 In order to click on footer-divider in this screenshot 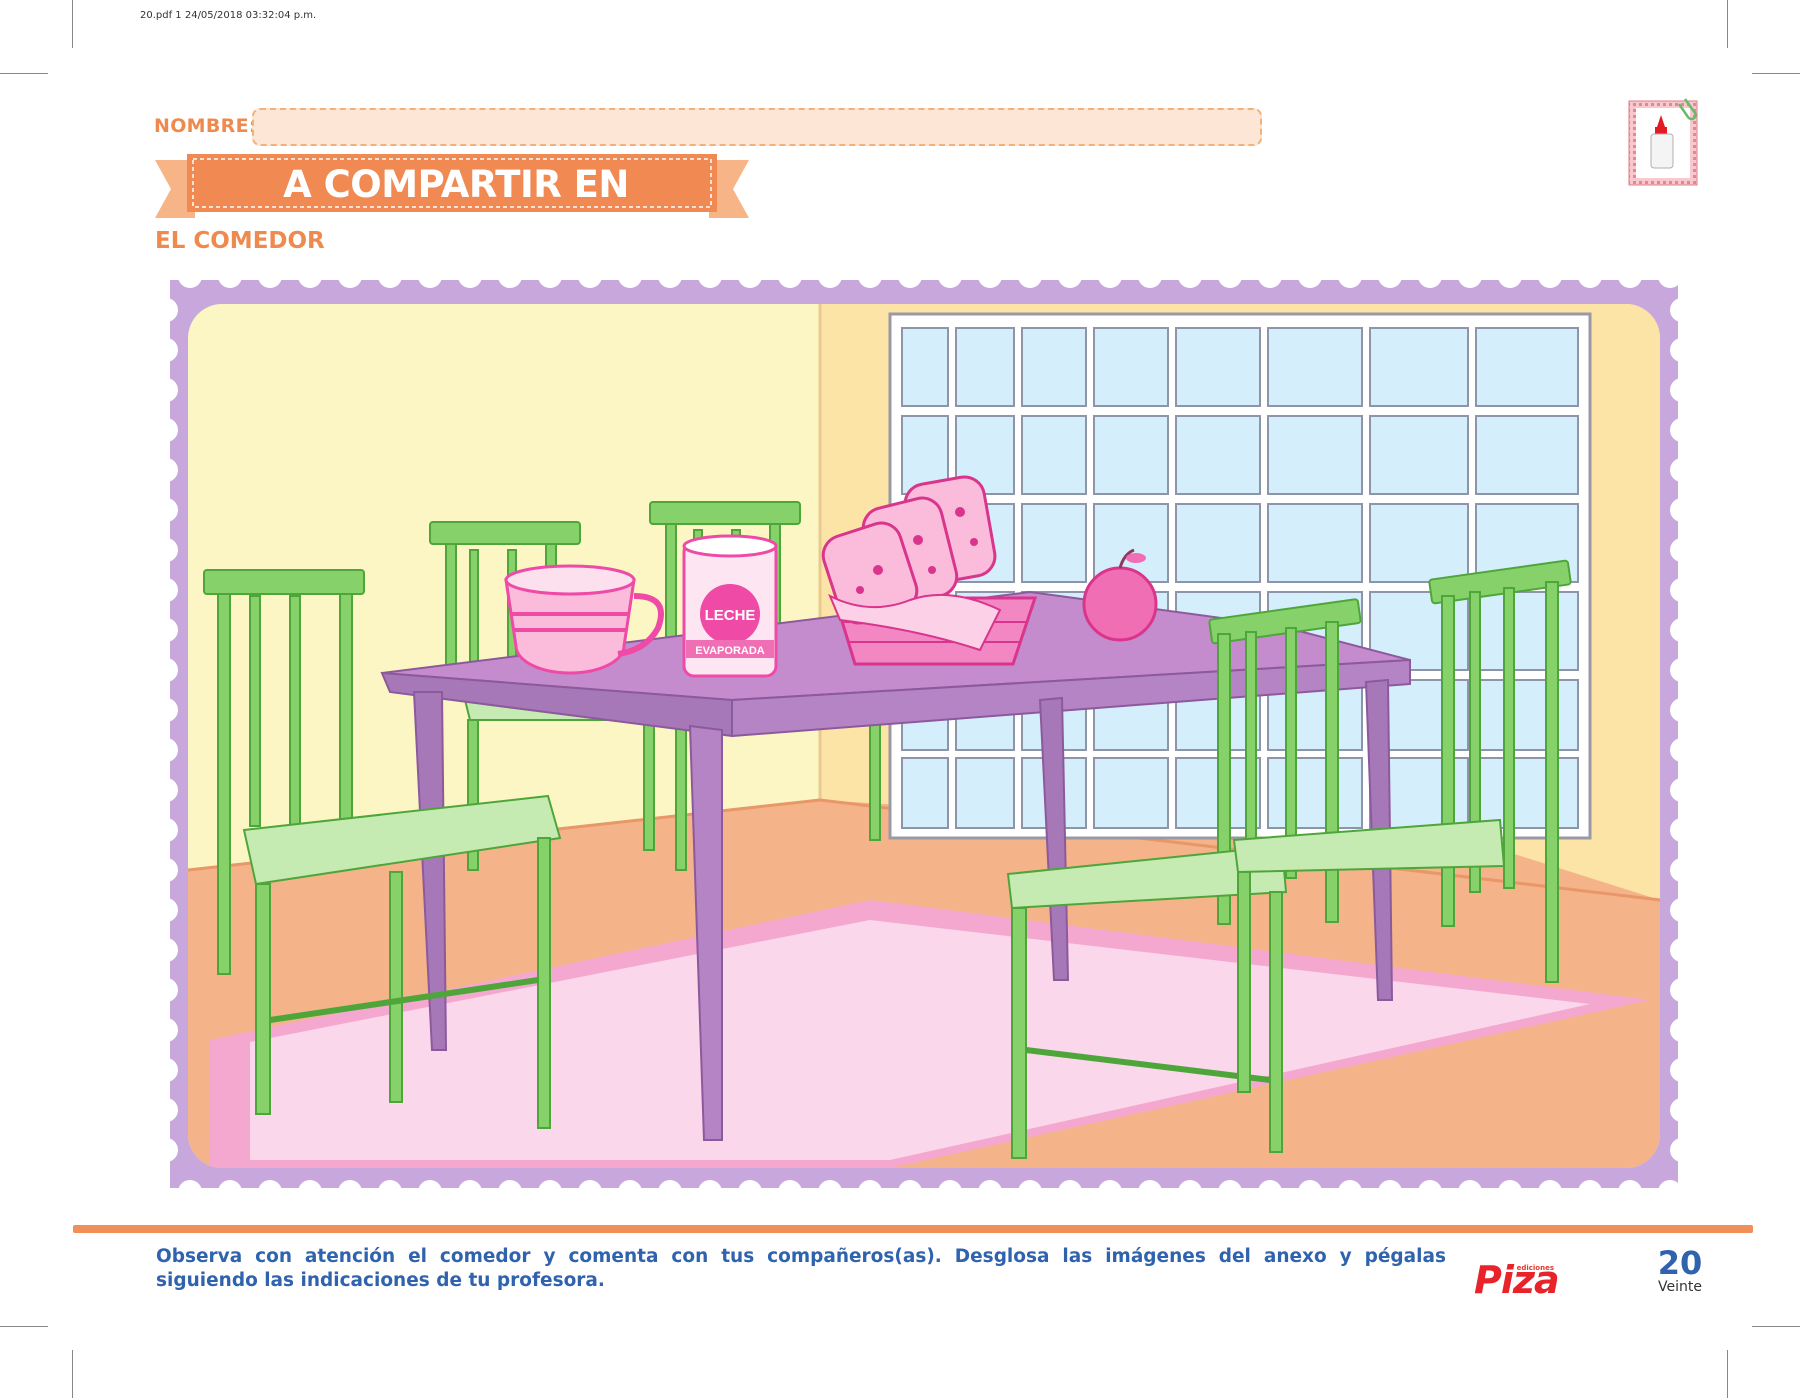, I will do `click(913, 1229)`.